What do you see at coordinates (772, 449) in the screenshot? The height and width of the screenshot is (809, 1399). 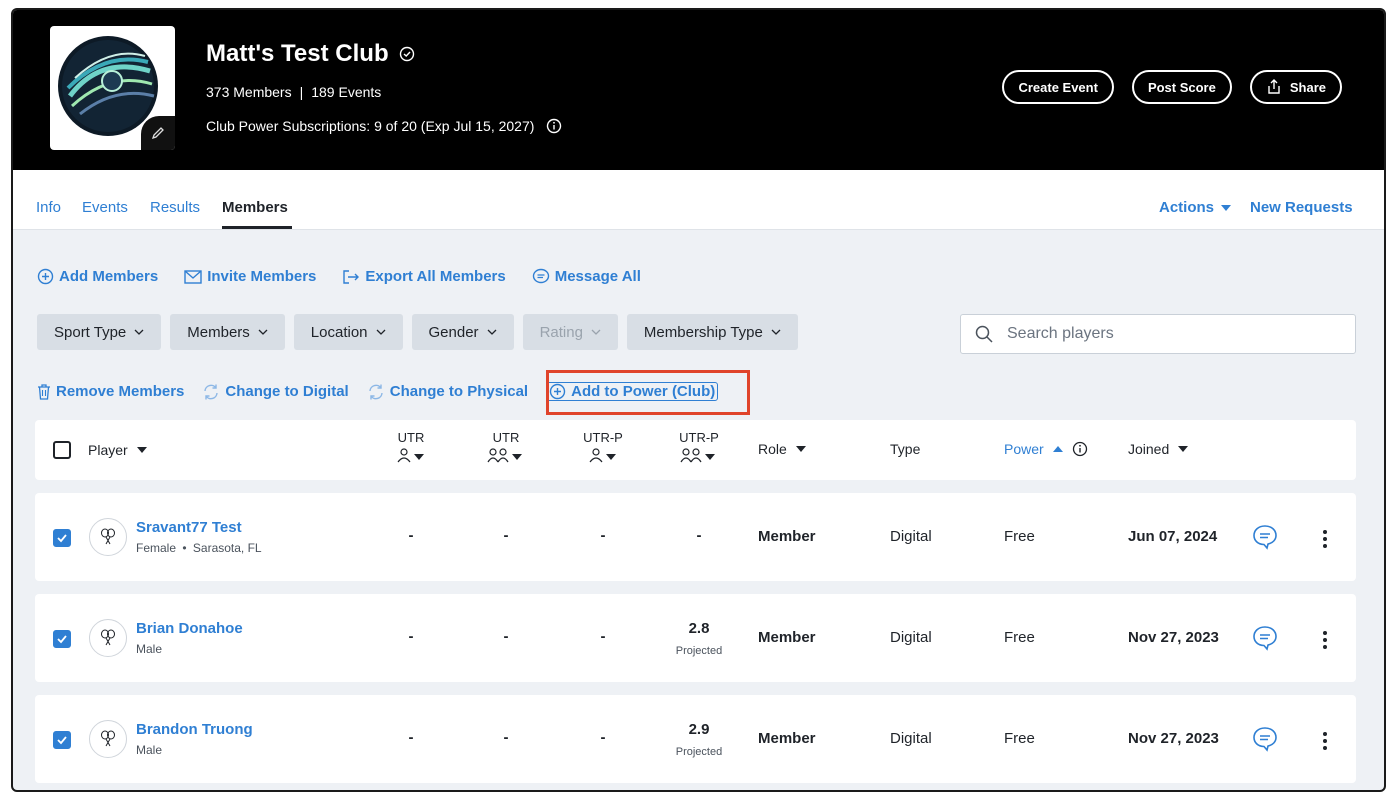 I see `column-role-label: Role` at bounding box center [772, 449].